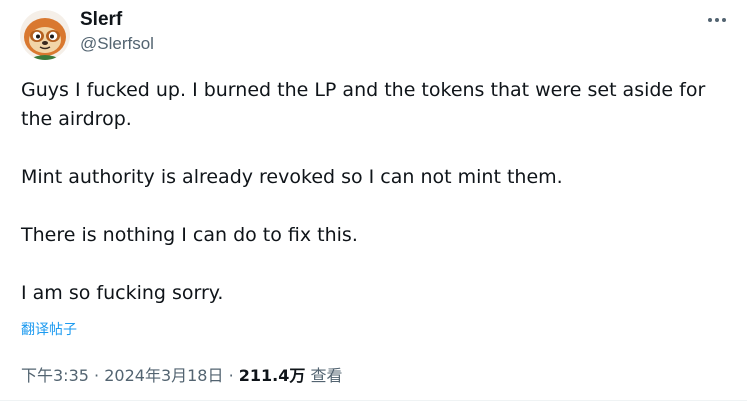  Describe the element at coordinates (122, 293) in the screenshot. I see `post-paragraph: I am so fucking sorry.` at that location.